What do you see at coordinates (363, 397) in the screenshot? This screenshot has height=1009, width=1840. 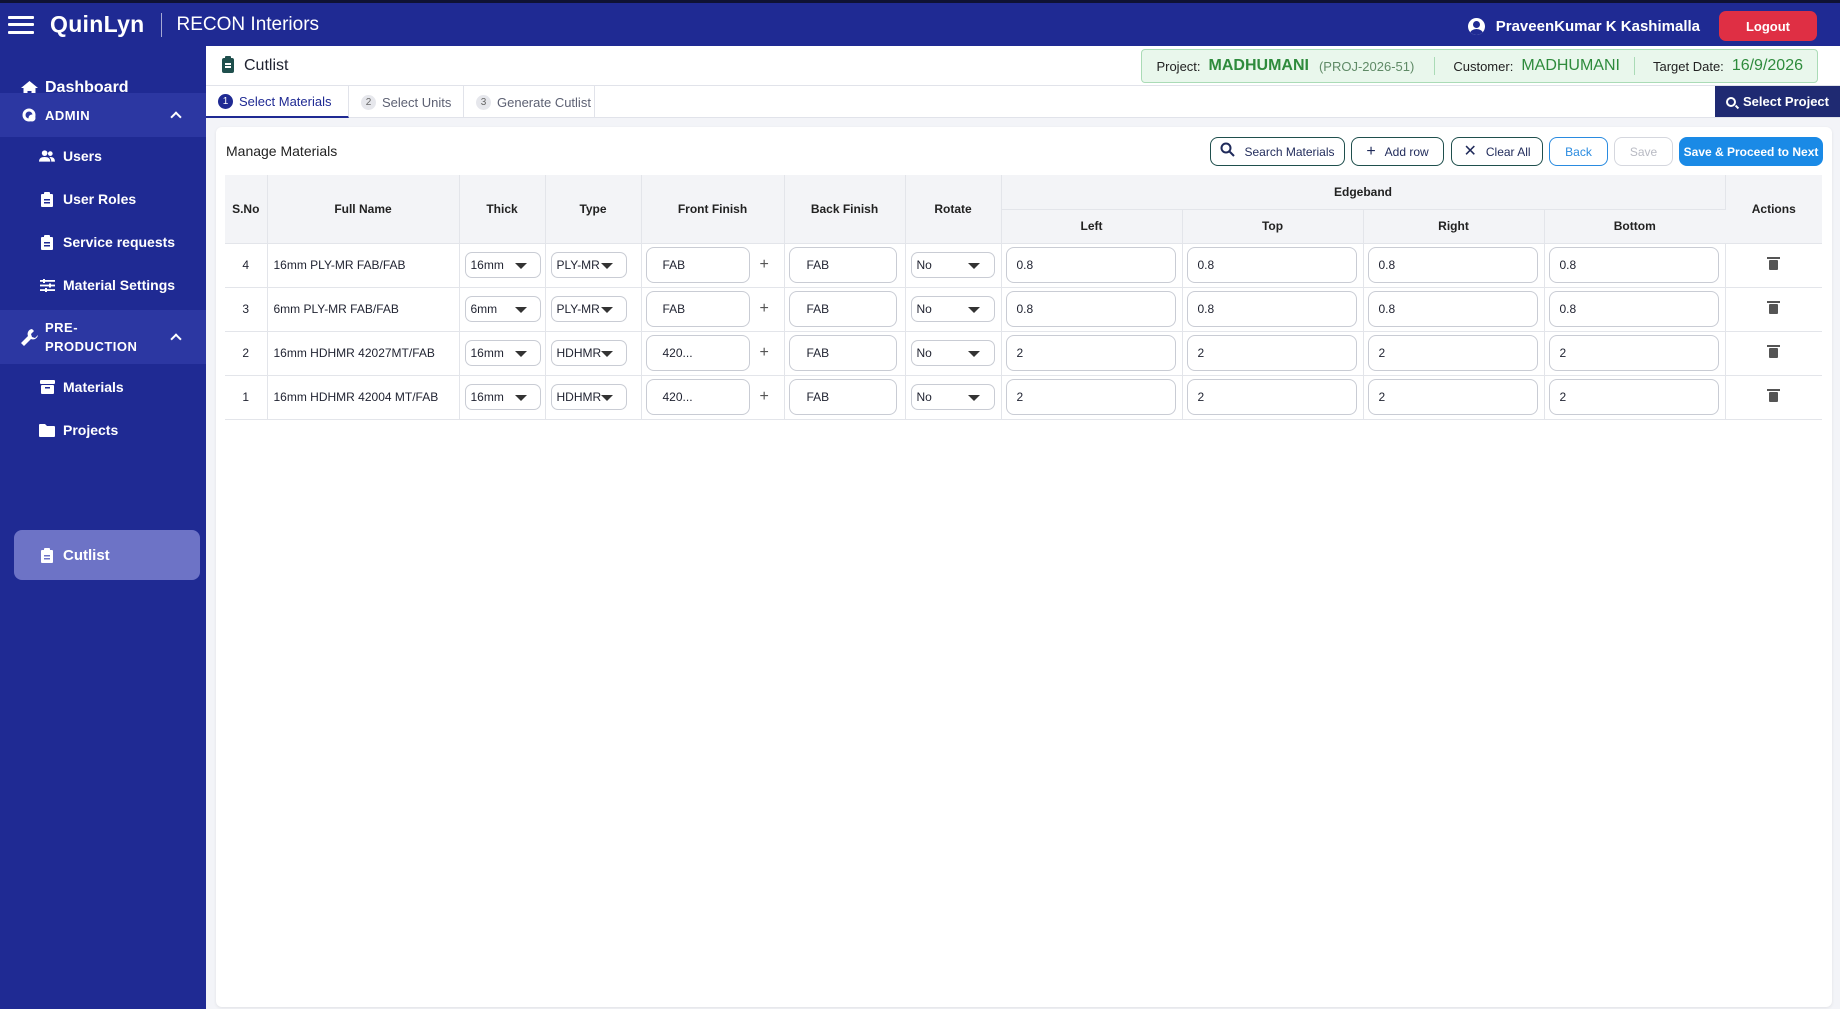 I see `full-name-cell: 16mm HDHMR 42004 MT/FAB` at bounding box center [363, 397].